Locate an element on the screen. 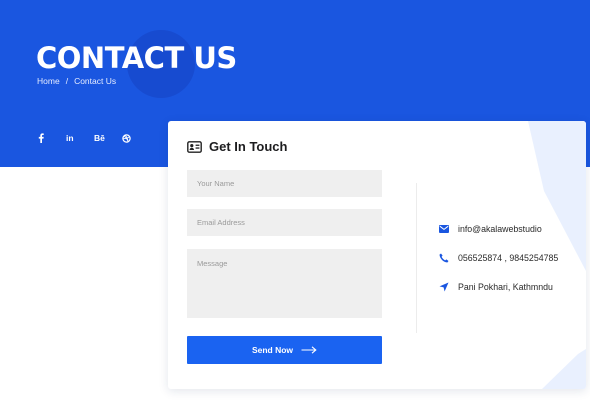 The height and width of the screenshot is (401, 590). envelope-icon is located at coordinates (444, 228).